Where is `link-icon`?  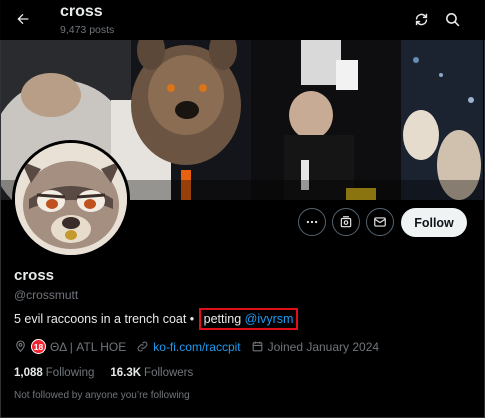
link-icon is located at coordinates (142, 346).